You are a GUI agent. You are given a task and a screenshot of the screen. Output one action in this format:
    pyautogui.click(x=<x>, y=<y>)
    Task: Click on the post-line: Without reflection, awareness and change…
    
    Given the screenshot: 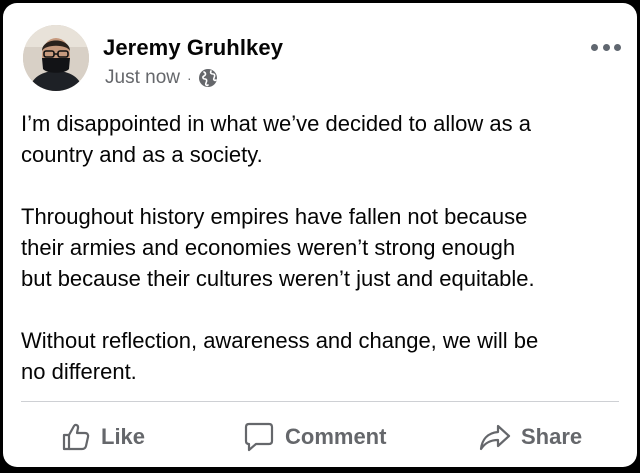 What is the action you would take?
    pyautogui.click(x=280, y=340)
    